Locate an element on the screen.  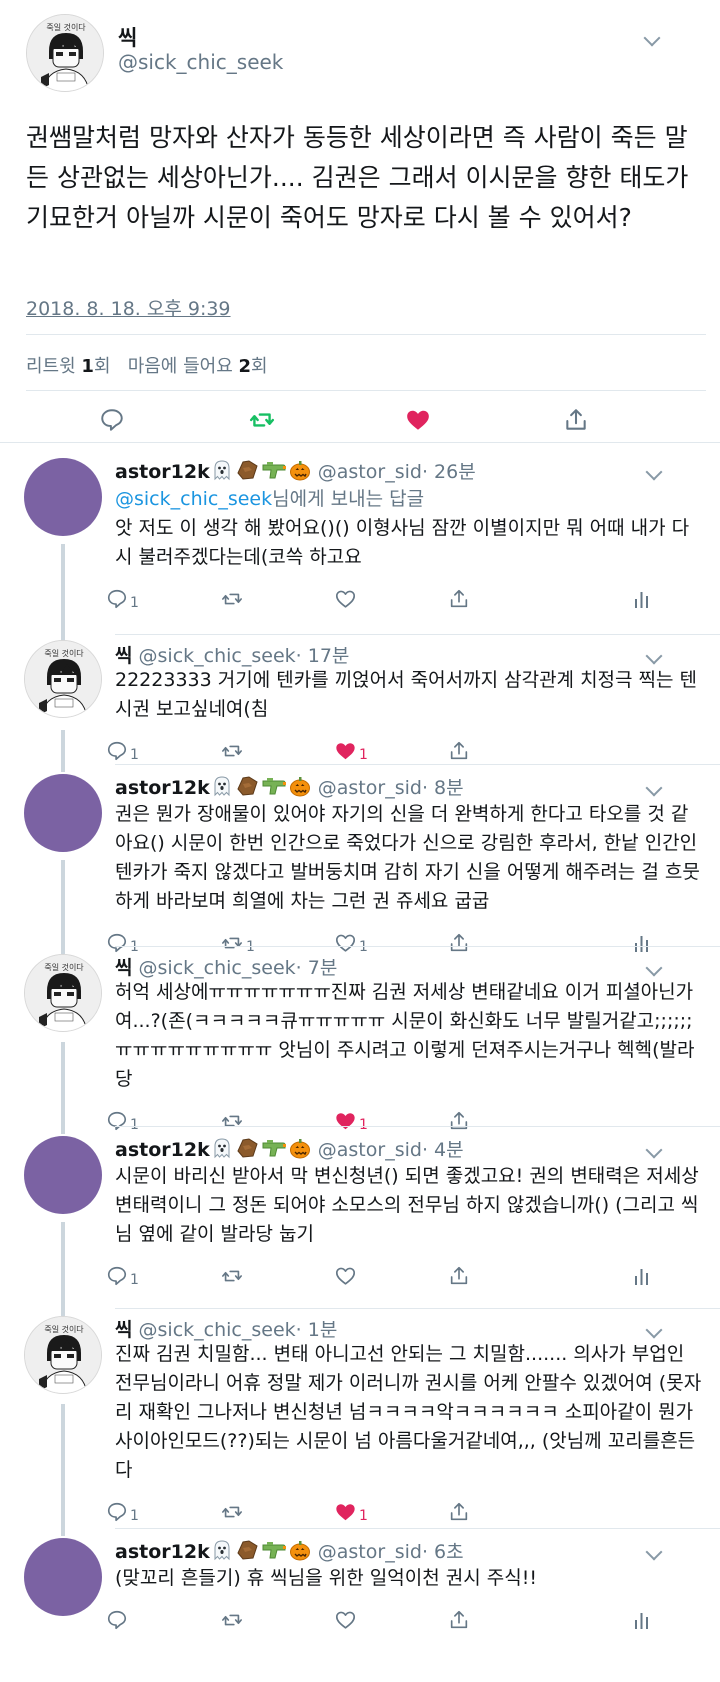
coffin-icon is located at coordinates (247, 1150).